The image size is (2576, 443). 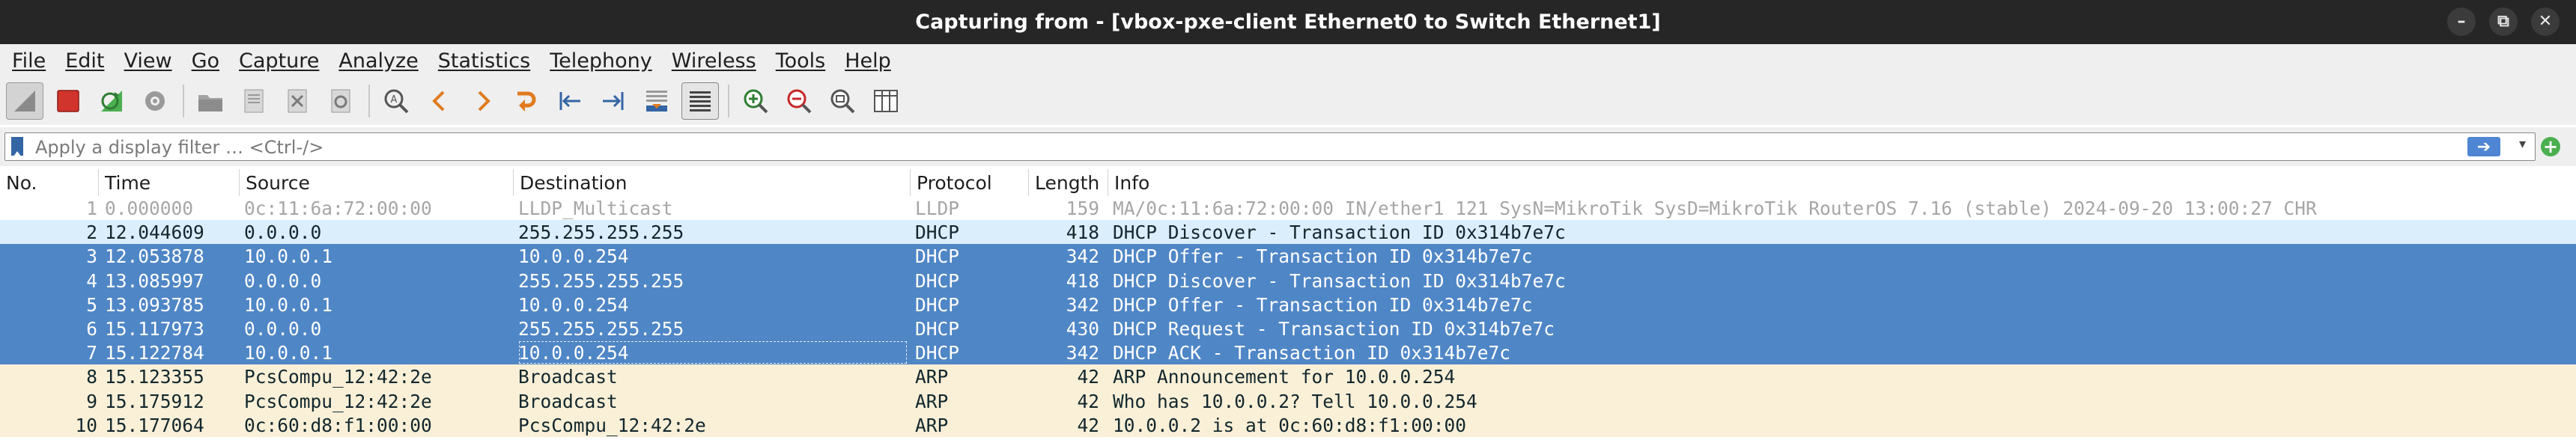 I want to click on column-header-length: Length, so click(x=1068, y=183).